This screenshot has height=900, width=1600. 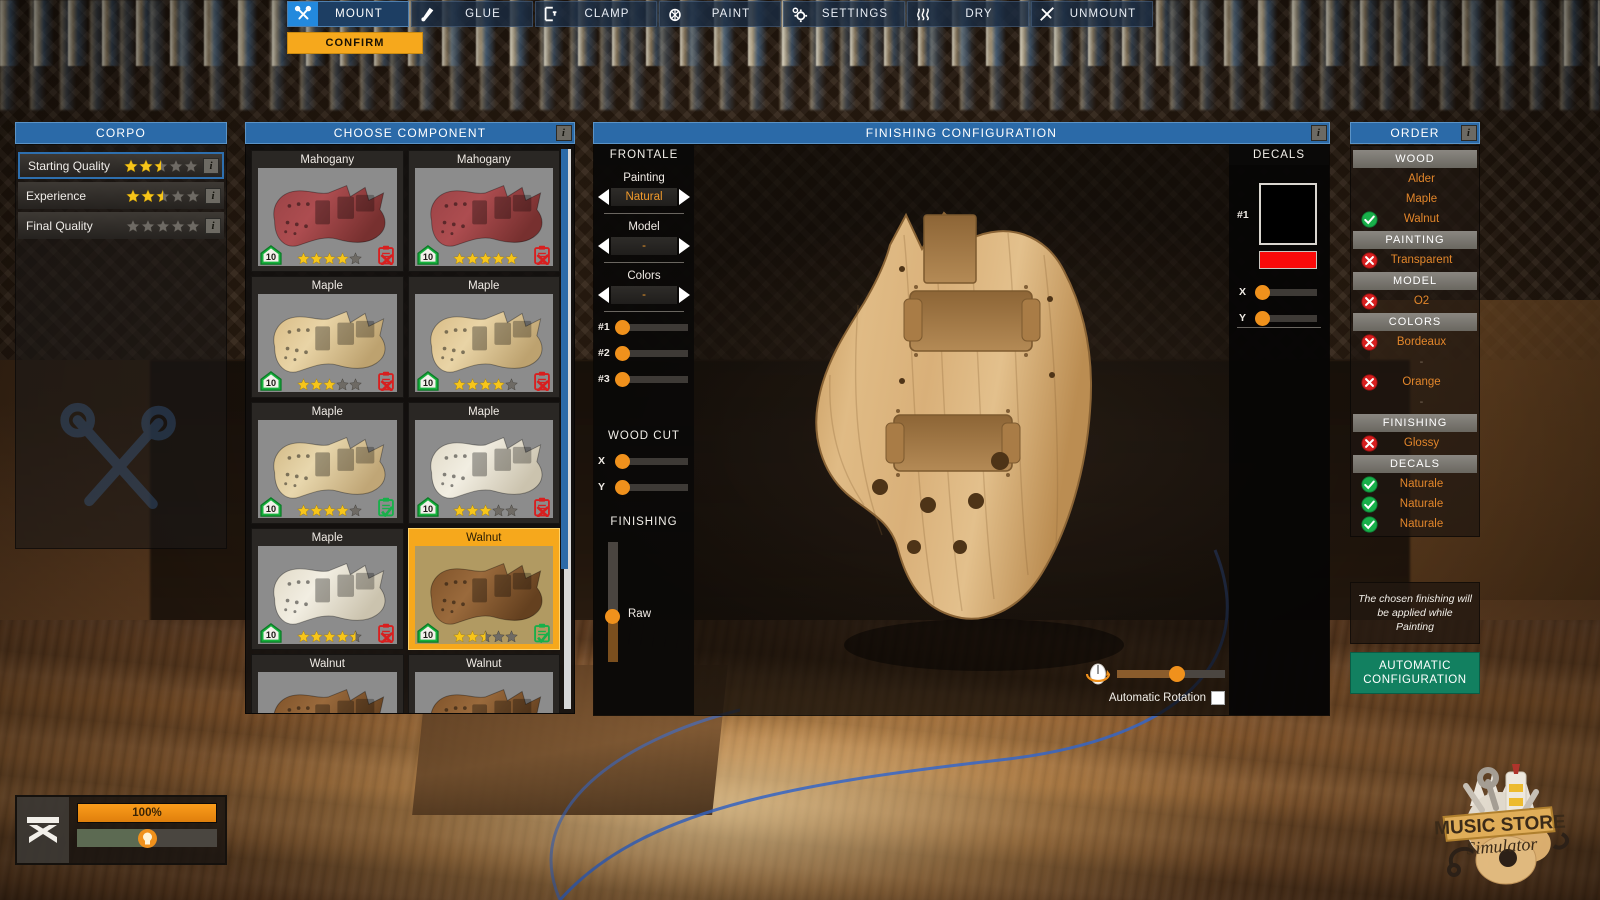 I want to click on mode-tab-bar: MOUNT GLUE CLAMP PAINT SETTINGS DRY UNMOUNT, so click(x=720, y=14).